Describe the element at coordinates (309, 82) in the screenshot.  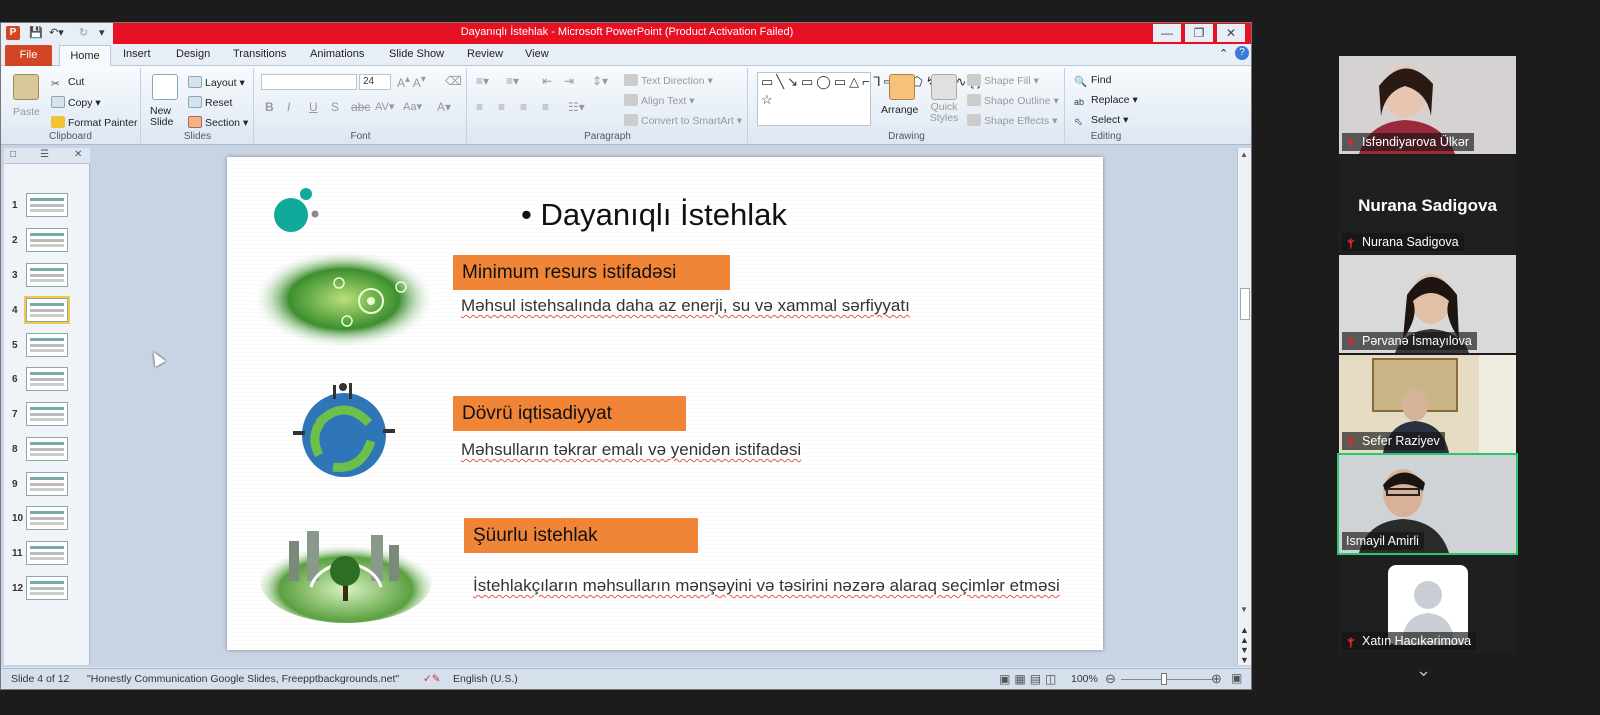
I see `font-family-combo` at that location.